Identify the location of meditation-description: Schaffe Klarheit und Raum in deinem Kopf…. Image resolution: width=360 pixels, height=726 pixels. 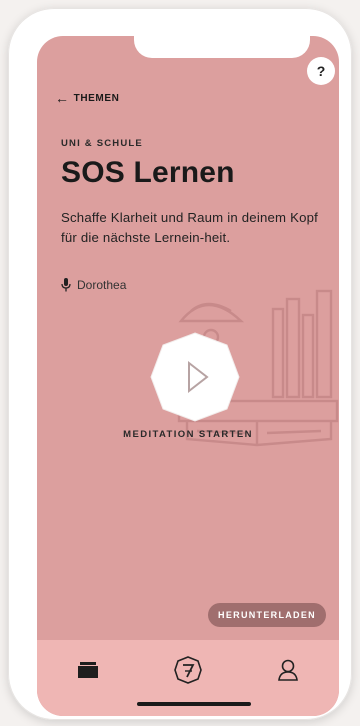
(190, 227).